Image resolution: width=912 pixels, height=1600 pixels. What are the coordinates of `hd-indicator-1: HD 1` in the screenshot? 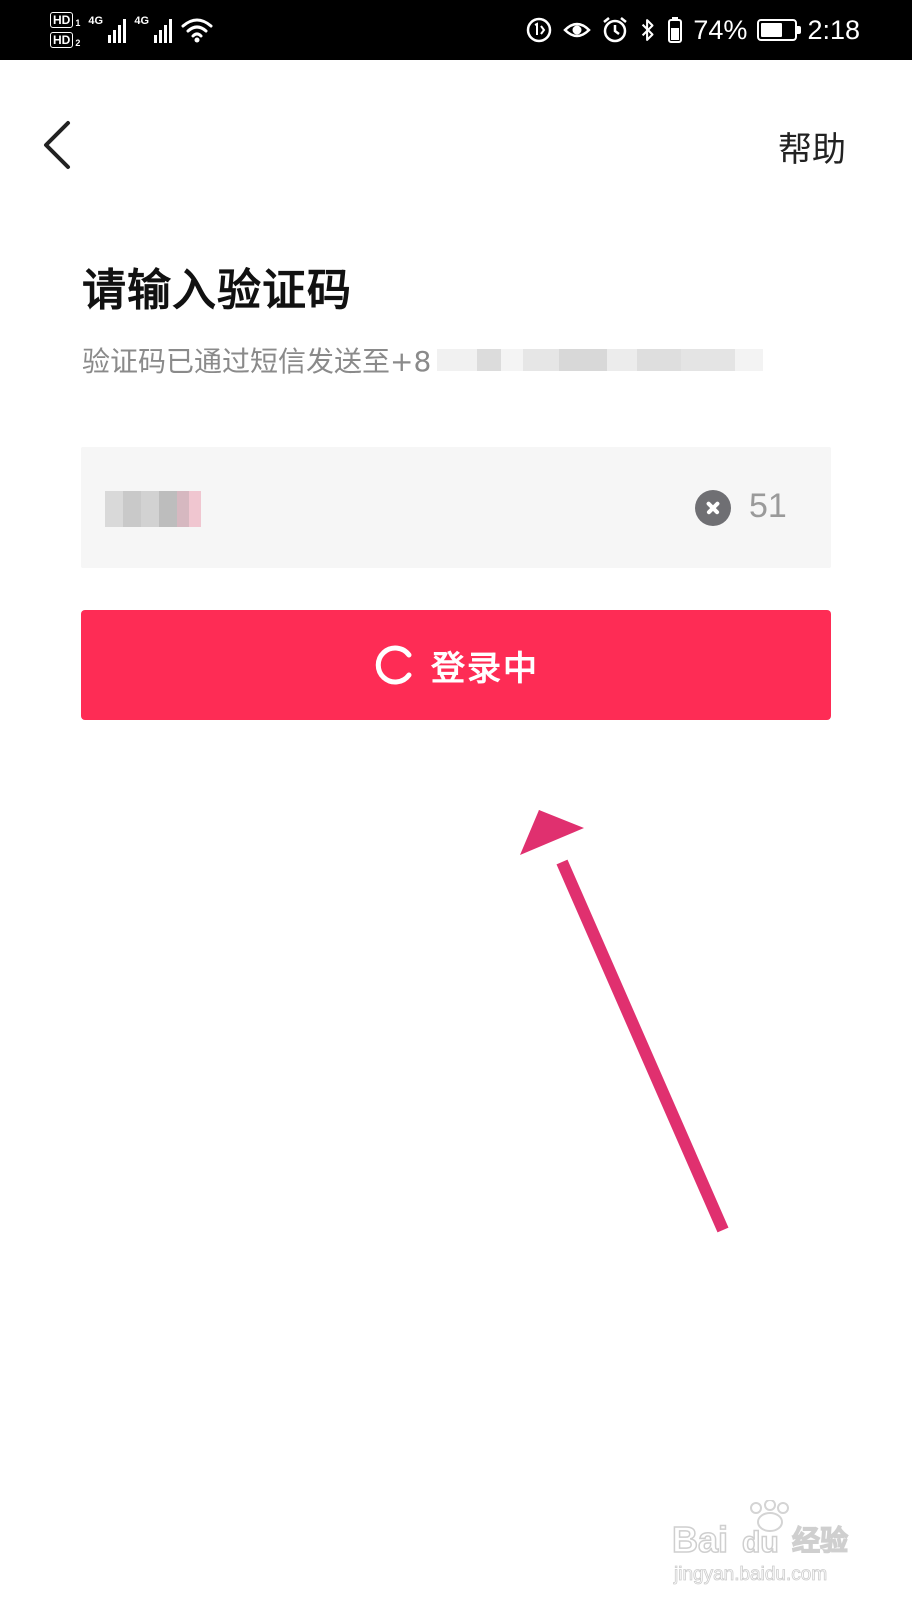 It's located at (65, 20).